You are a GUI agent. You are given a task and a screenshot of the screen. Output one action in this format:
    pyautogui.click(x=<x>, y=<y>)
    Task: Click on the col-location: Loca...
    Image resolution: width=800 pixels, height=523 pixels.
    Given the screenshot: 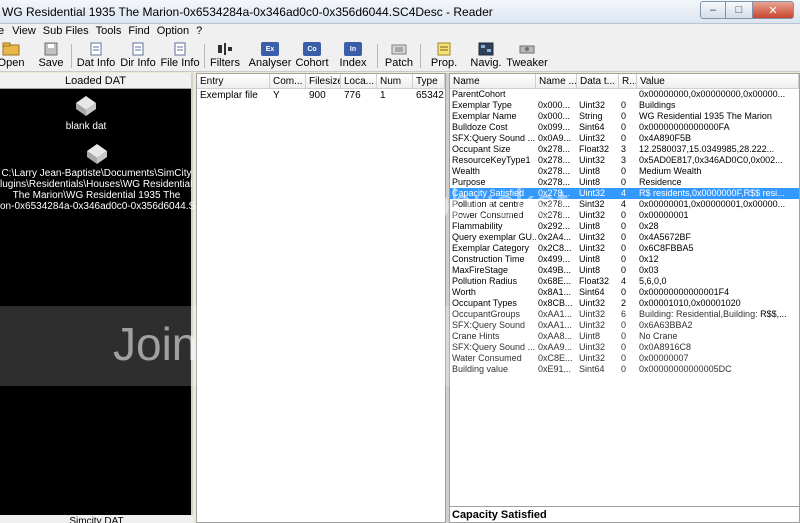 What is the action you would take?
    pyautogui.click(x=359, y=81)
    